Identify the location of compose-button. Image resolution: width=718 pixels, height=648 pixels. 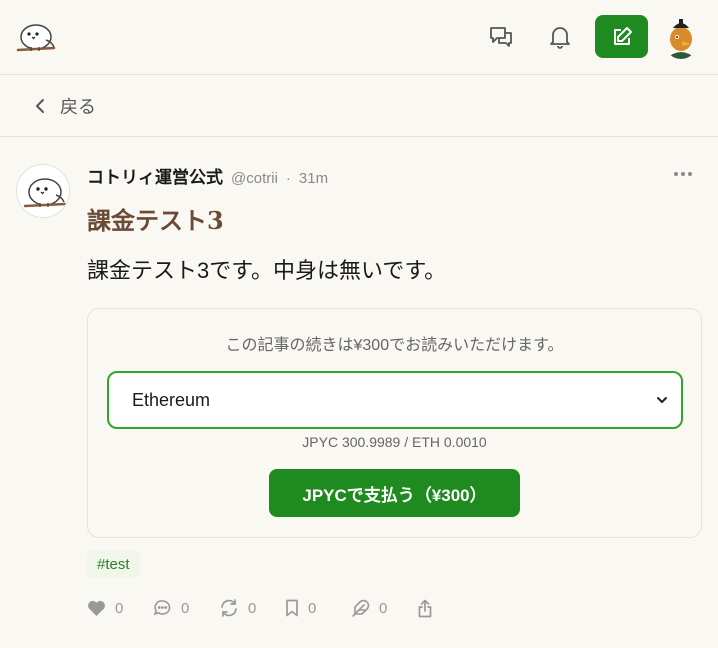
(621, 36).